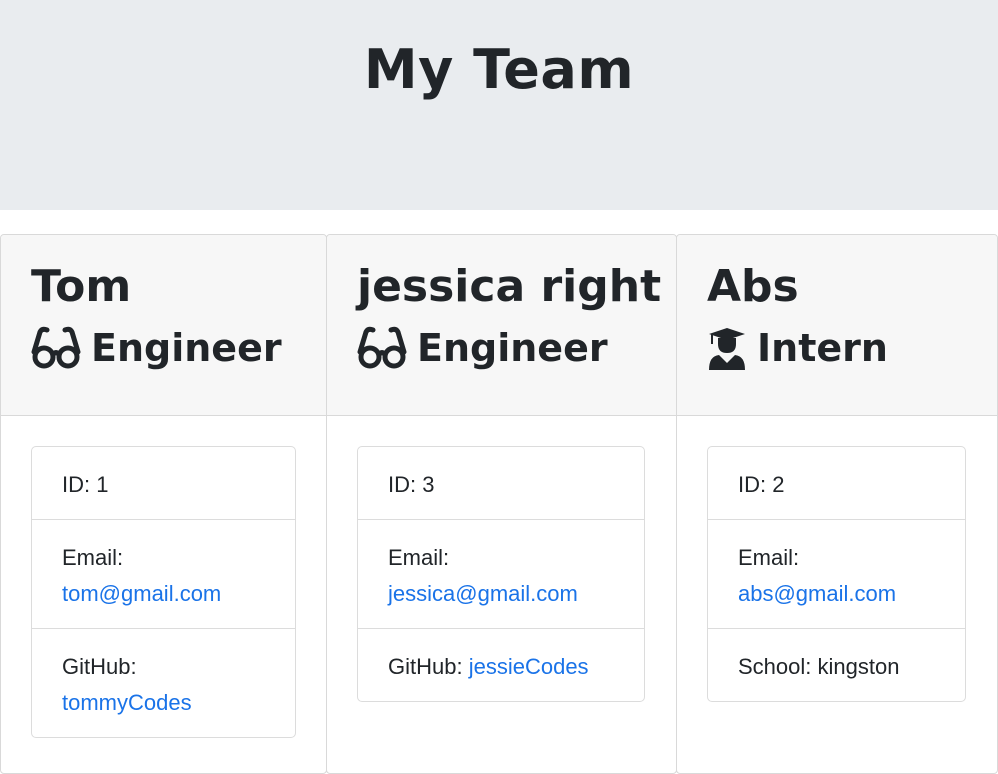 The height and width of the screenshot is (774, 998). I want to click on email-item: Email: jessica@gmail.com, so click(501, 574).